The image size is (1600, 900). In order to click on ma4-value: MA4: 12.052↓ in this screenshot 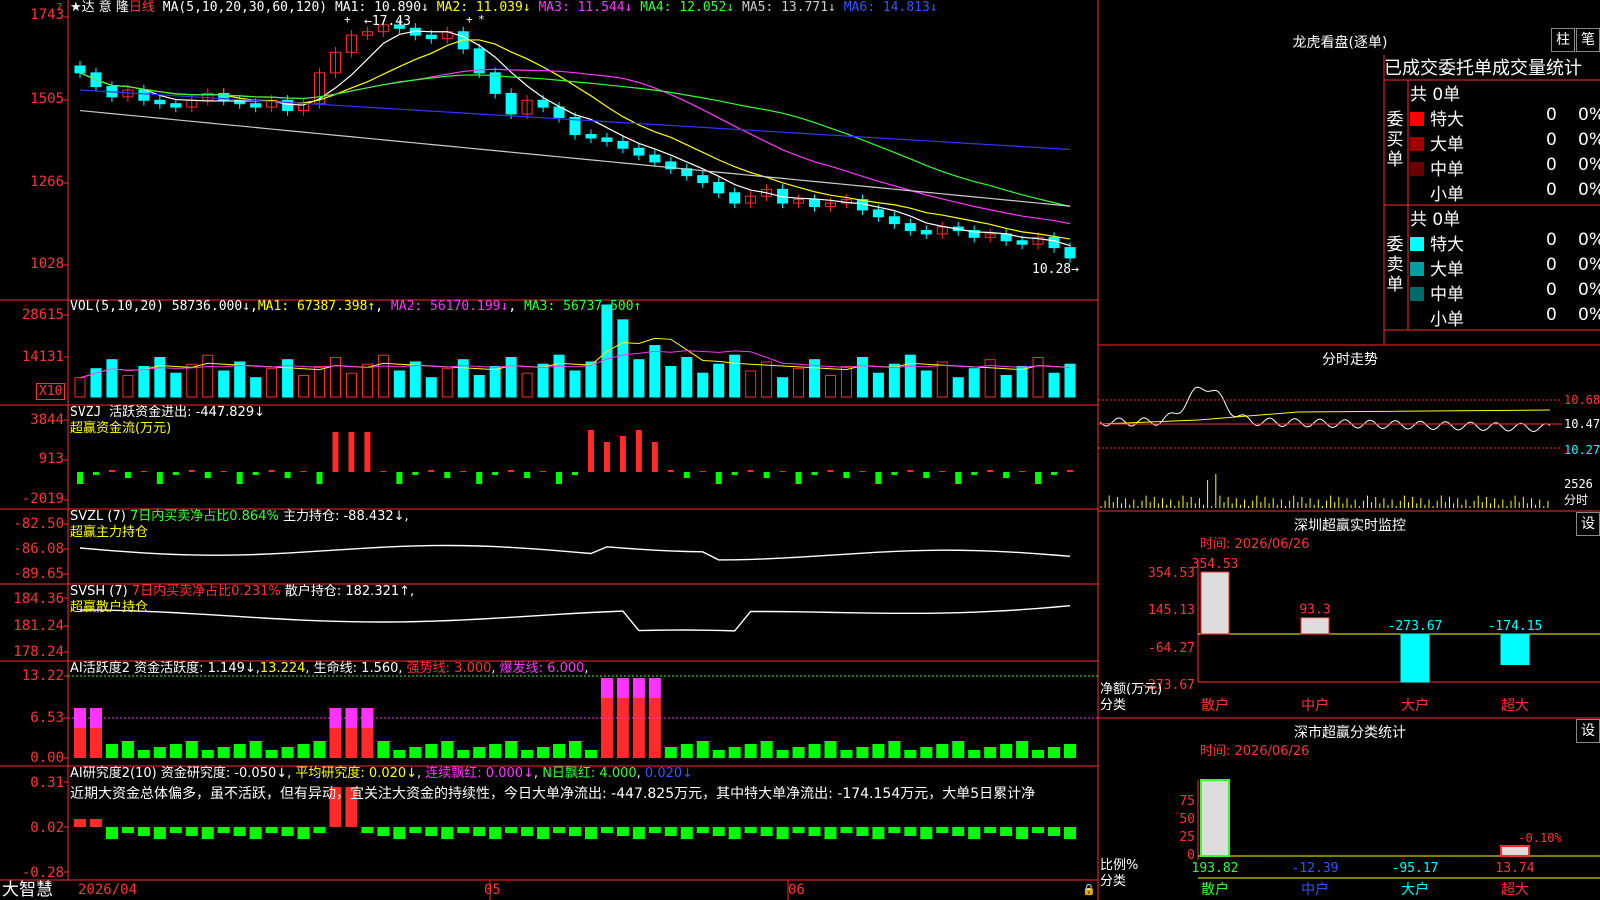, I will do `click(687, 7)`.